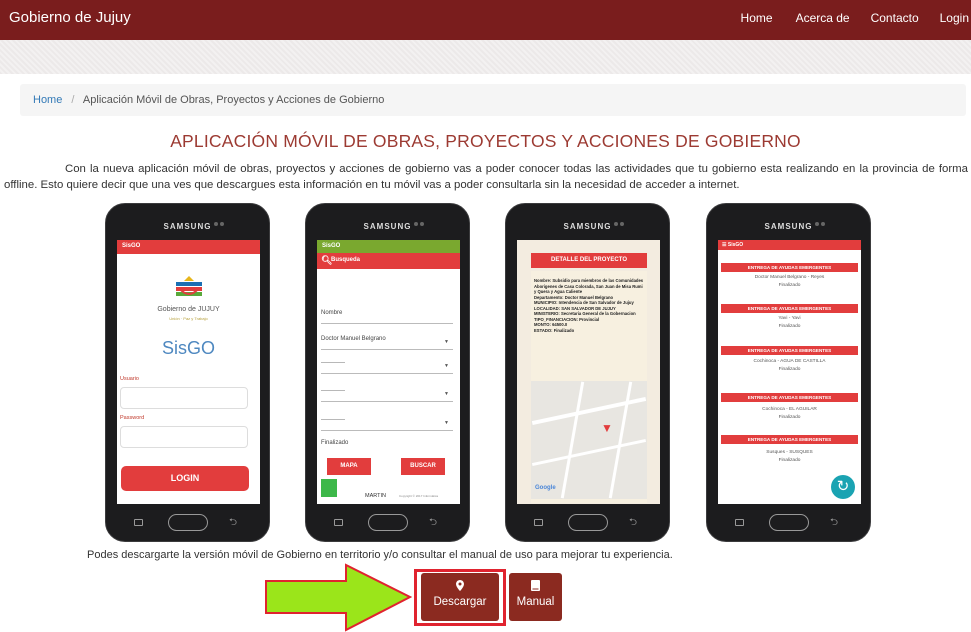 The width and height of the screenshot is (971, 632). Describe the element at coordinates (333, 420) in the screenshot. I see `select-4-value: ------------` at that location.